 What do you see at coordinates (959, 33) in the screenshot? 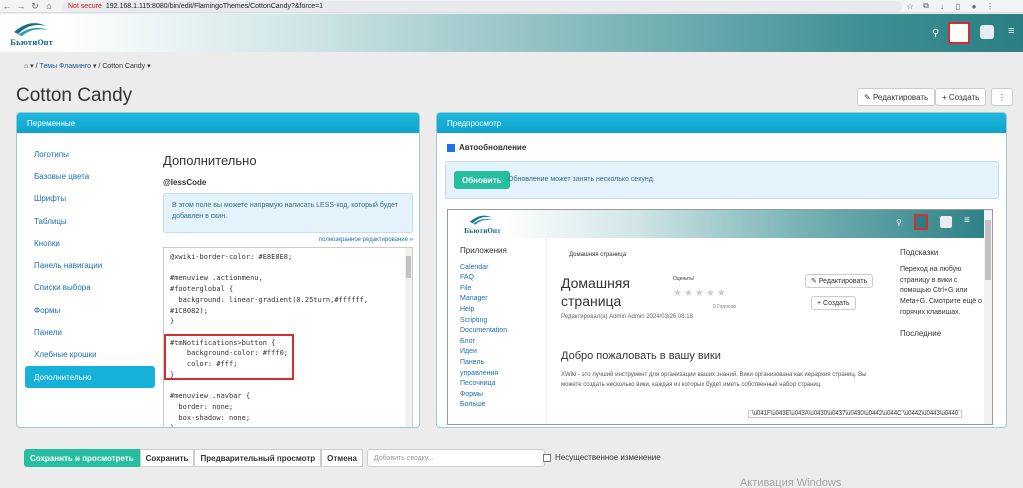
I see `notifications-button` at bounding box center [959, 33].